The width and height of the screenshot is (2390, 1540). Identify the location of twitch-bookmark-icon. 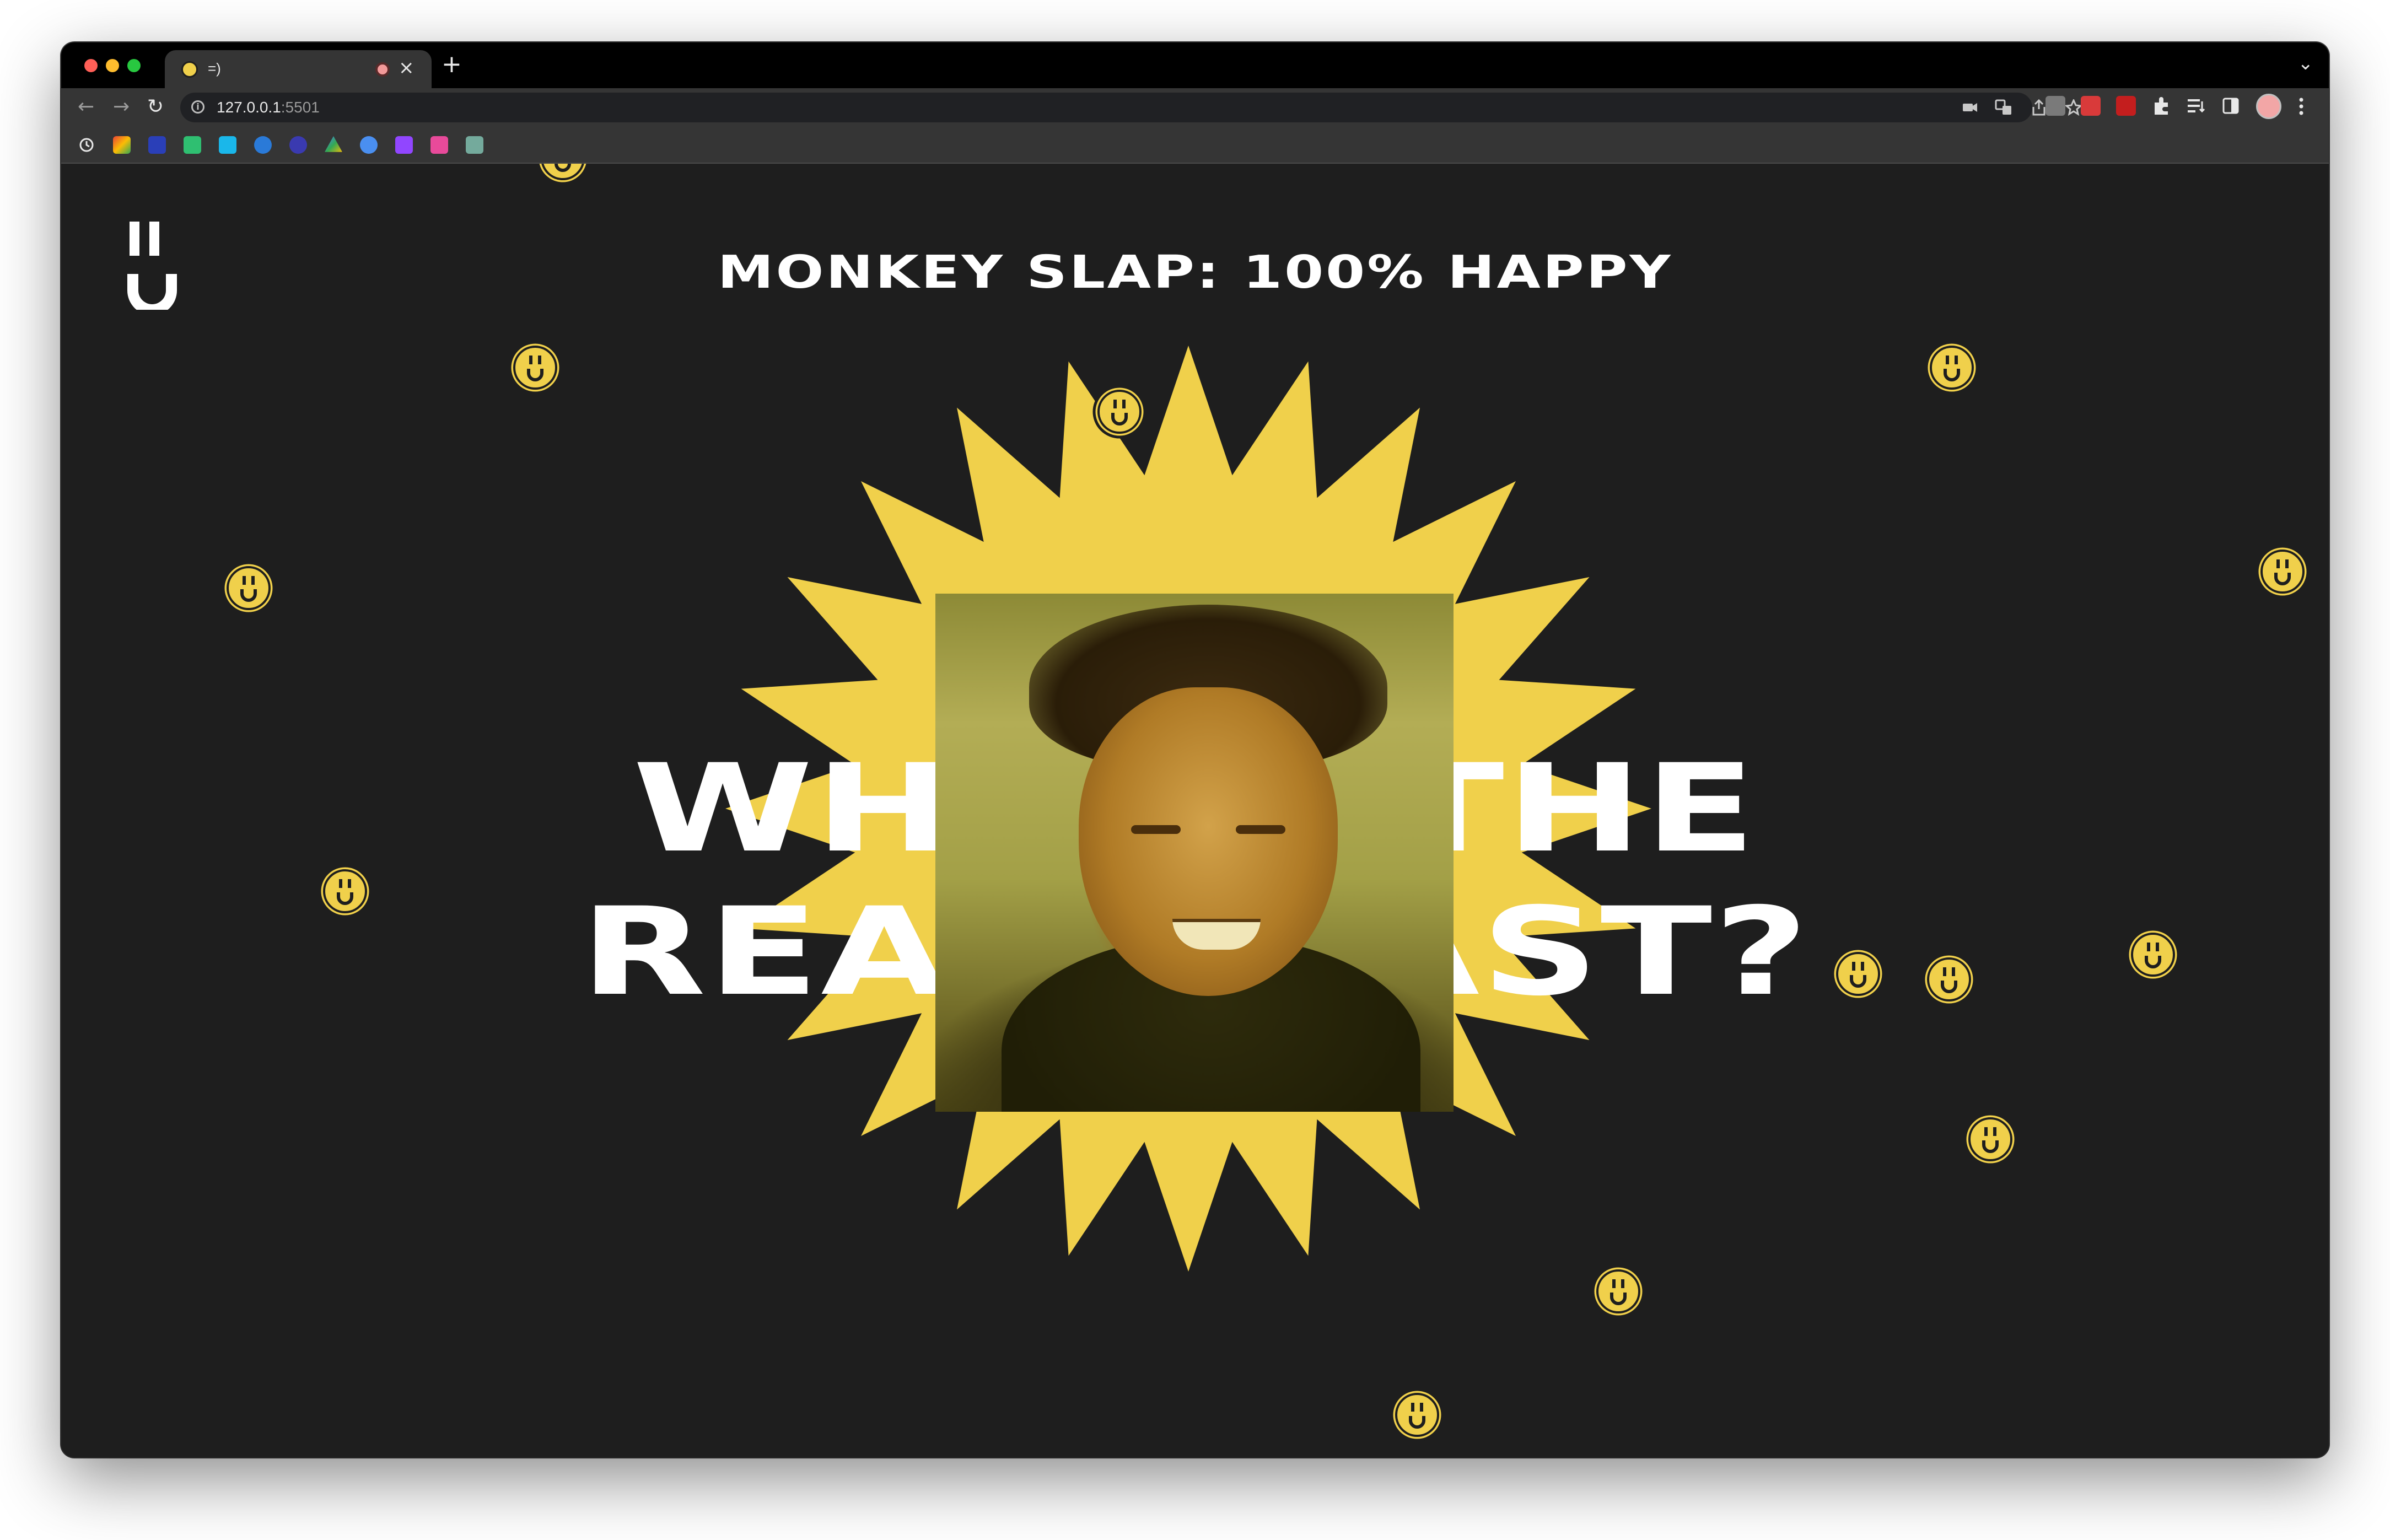
(404, 145).